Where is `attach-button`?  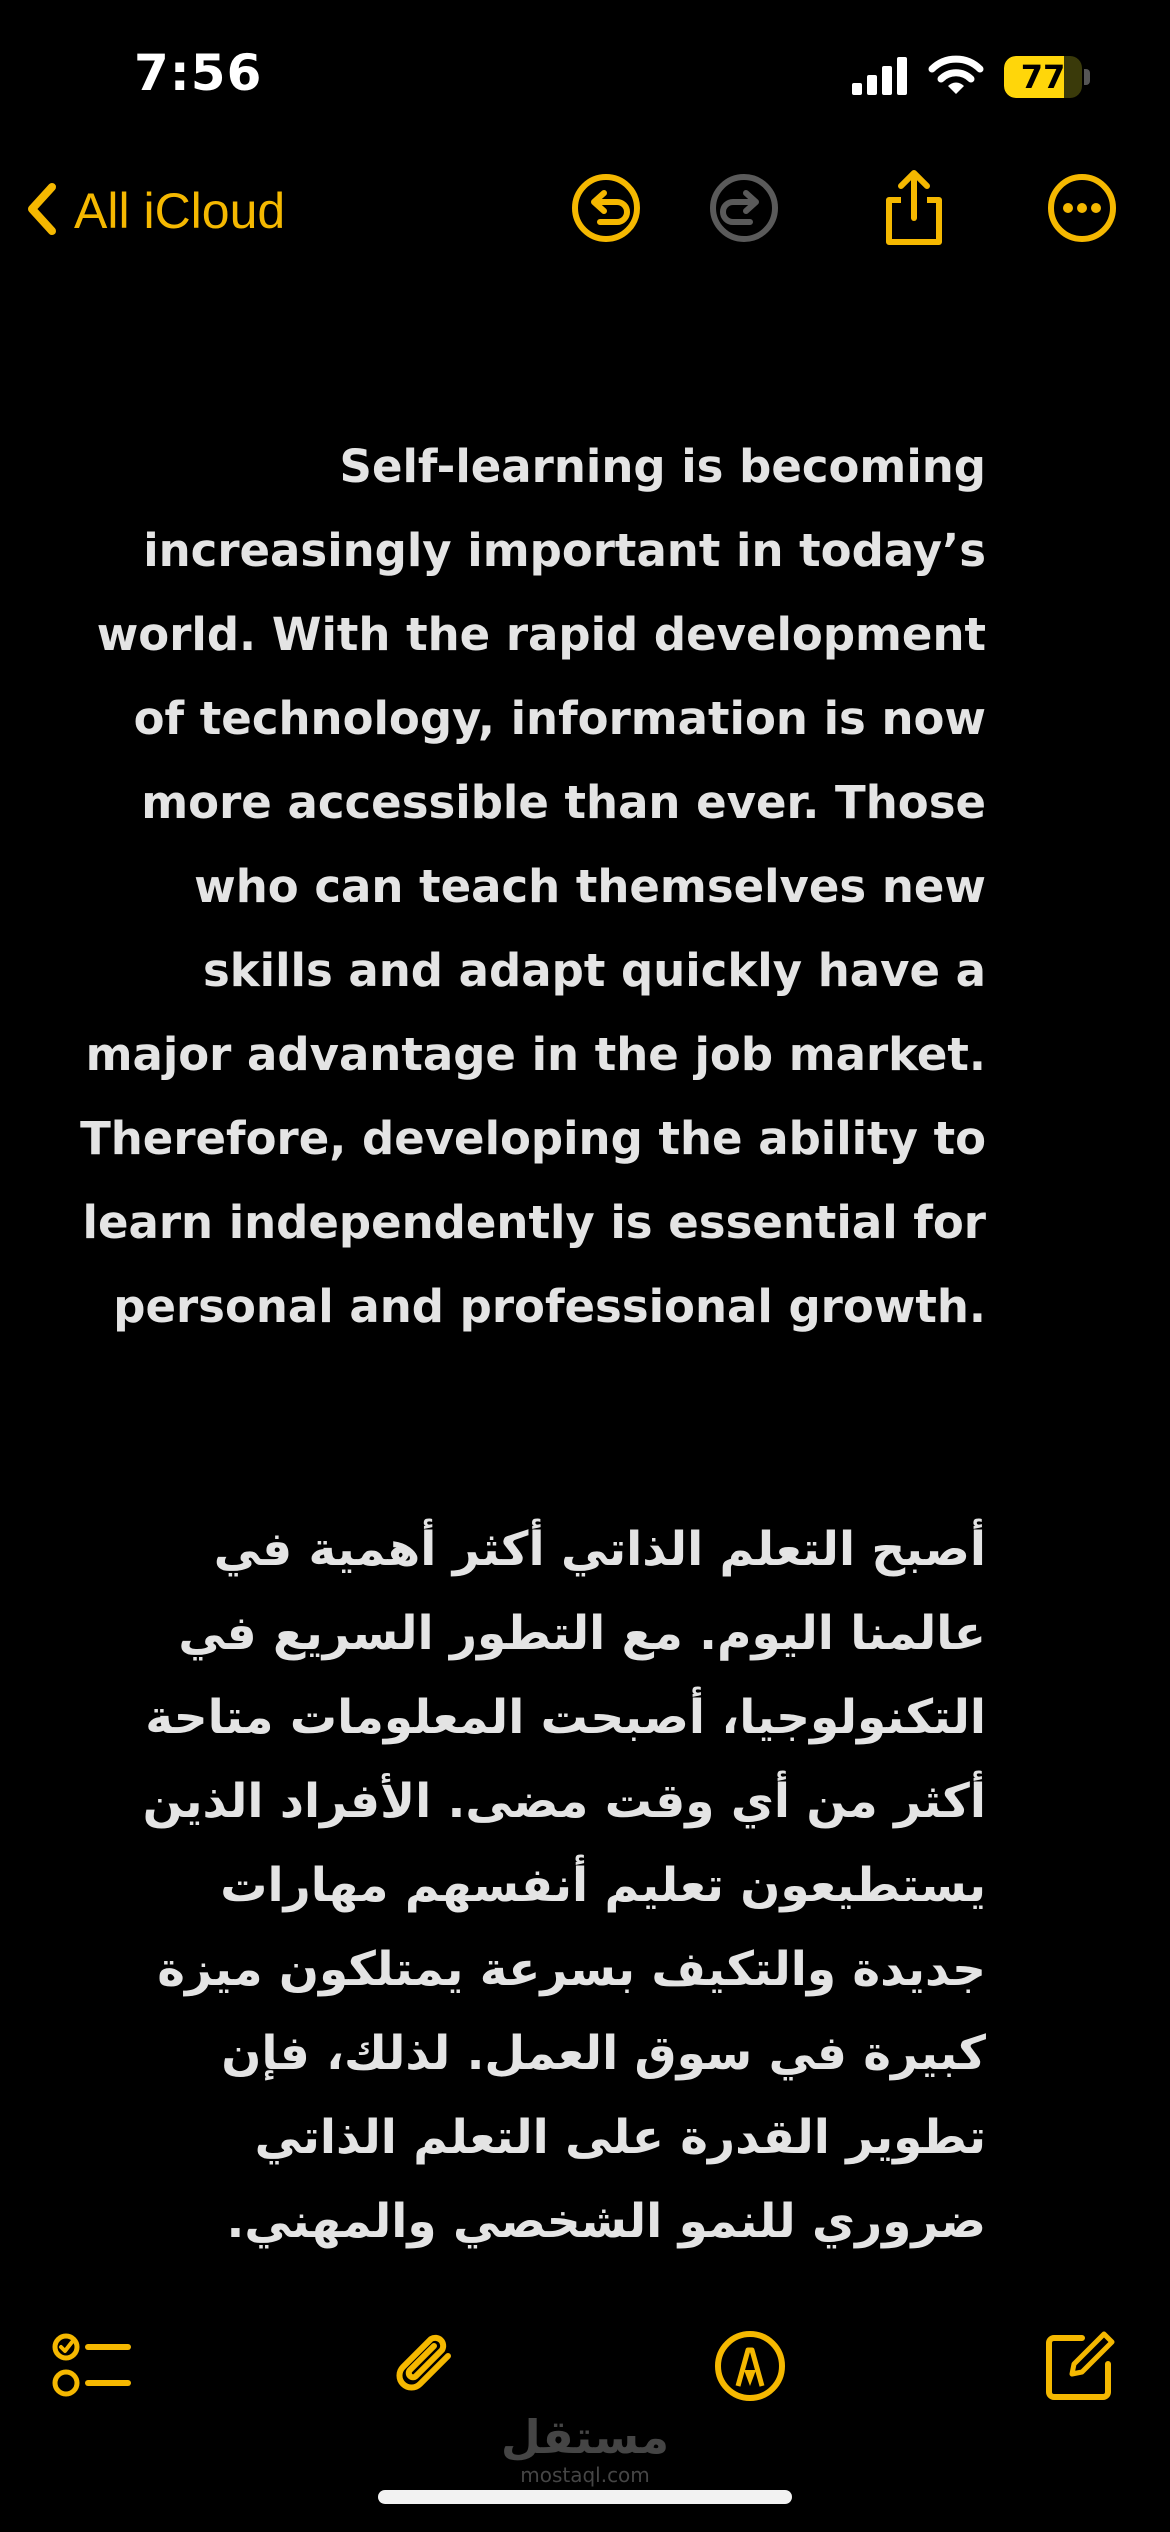
attach-button is located at coordinates (426, 2368).